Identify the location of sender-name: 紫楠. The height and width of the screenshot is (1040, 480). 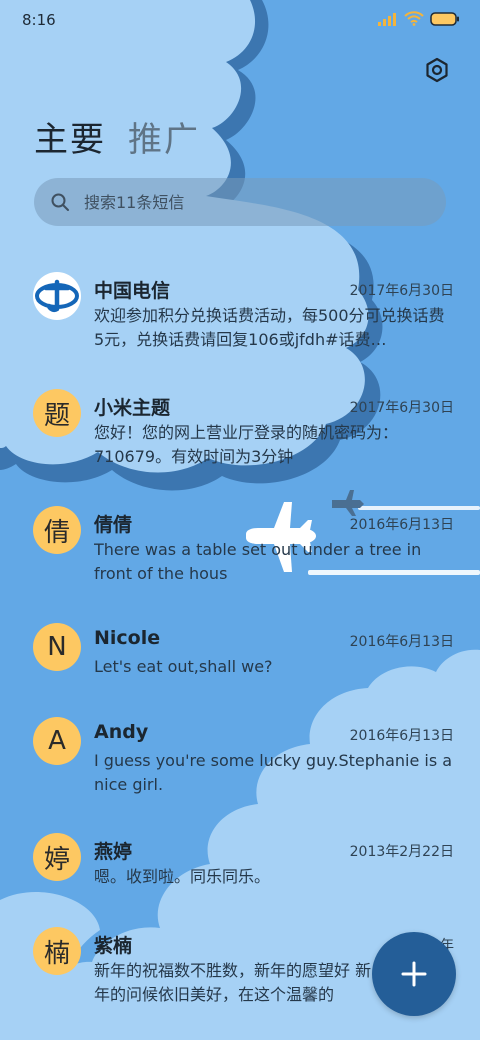
(113, 946).